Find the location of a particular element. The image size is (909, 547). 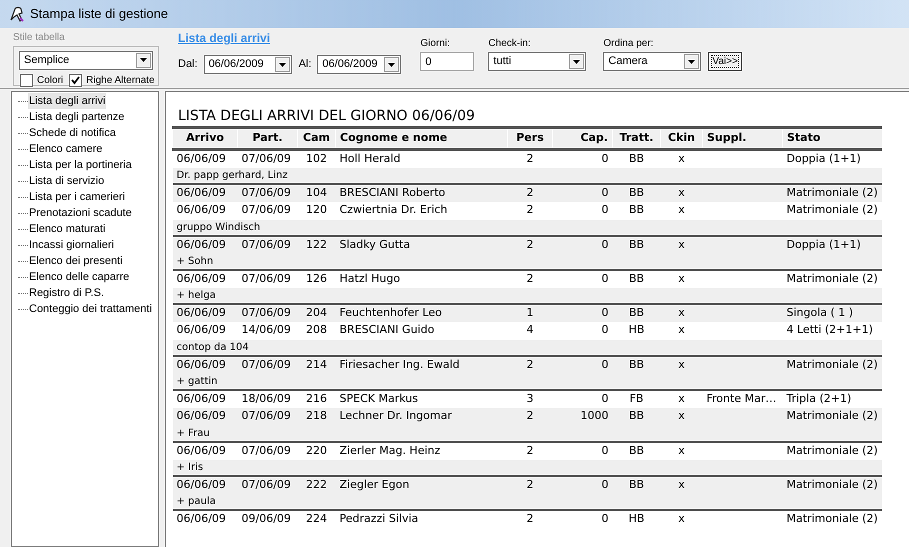

table-cell: 126 is located at coordinates (316, 278).